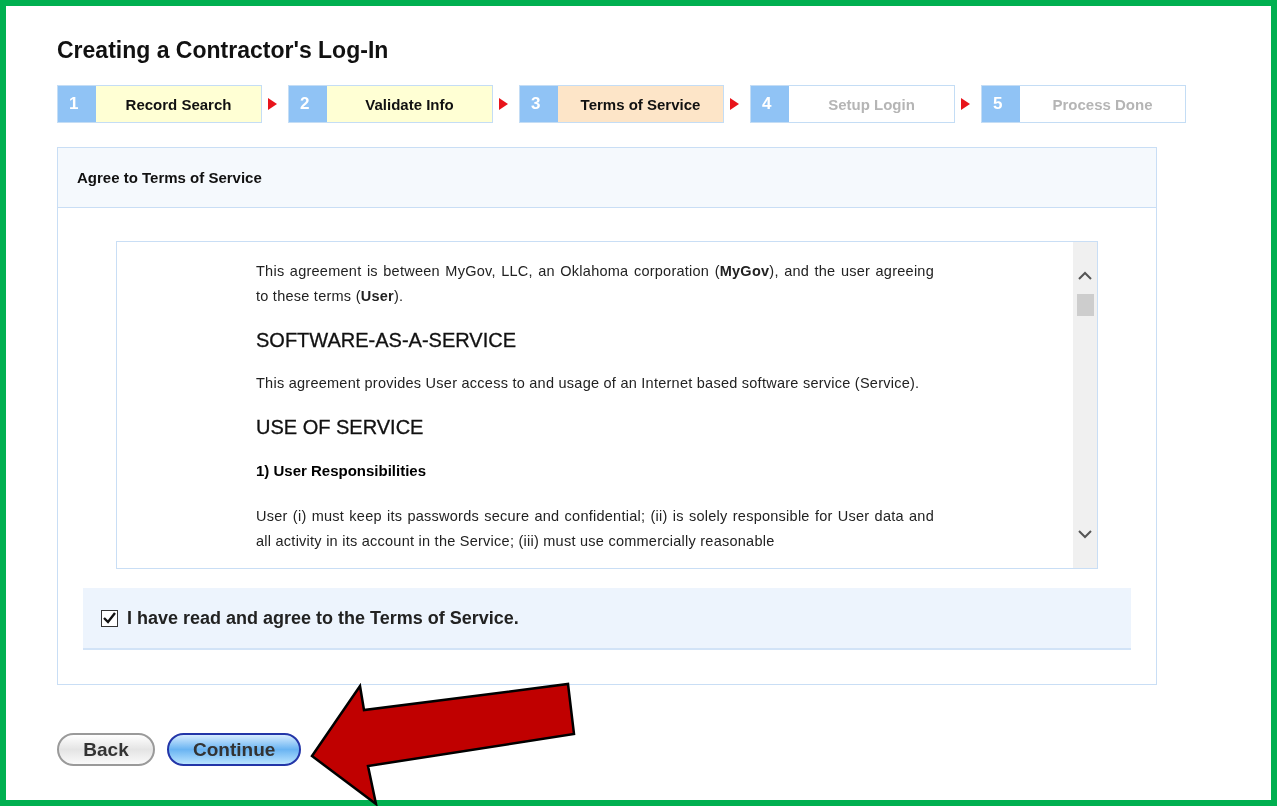 The width and height of the screenshot is (1277, 806). I want to click on scroll-thumb, so click(1085, 305).